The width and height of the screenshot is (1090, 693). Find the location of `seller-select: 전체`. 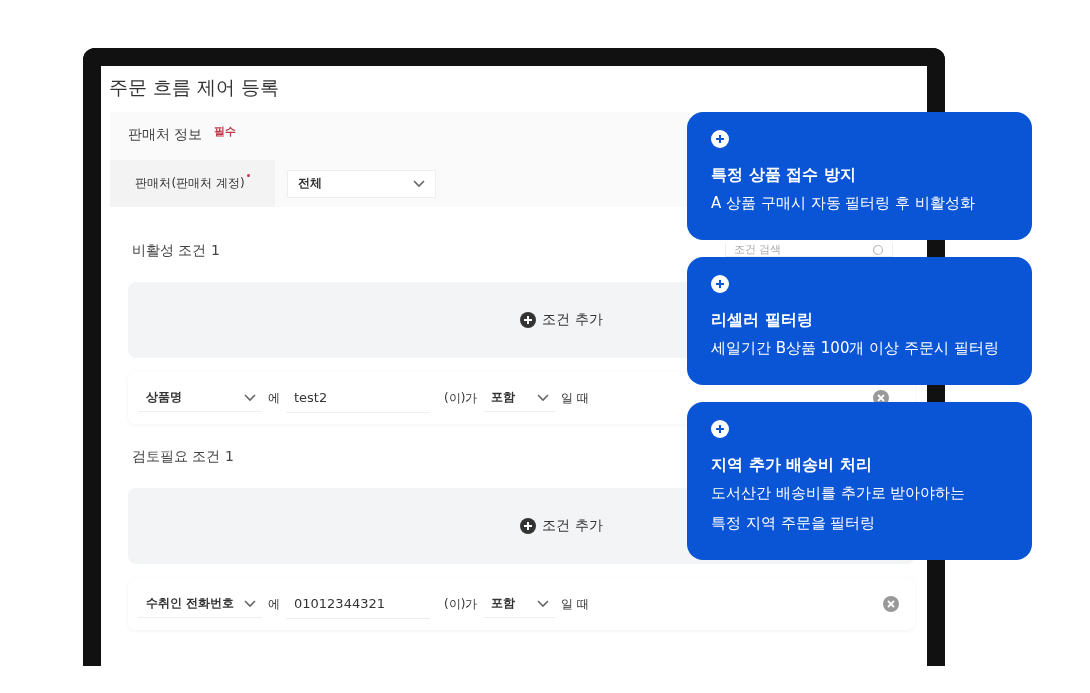

seller-select: 전체 is located at coordinates (361, 183).